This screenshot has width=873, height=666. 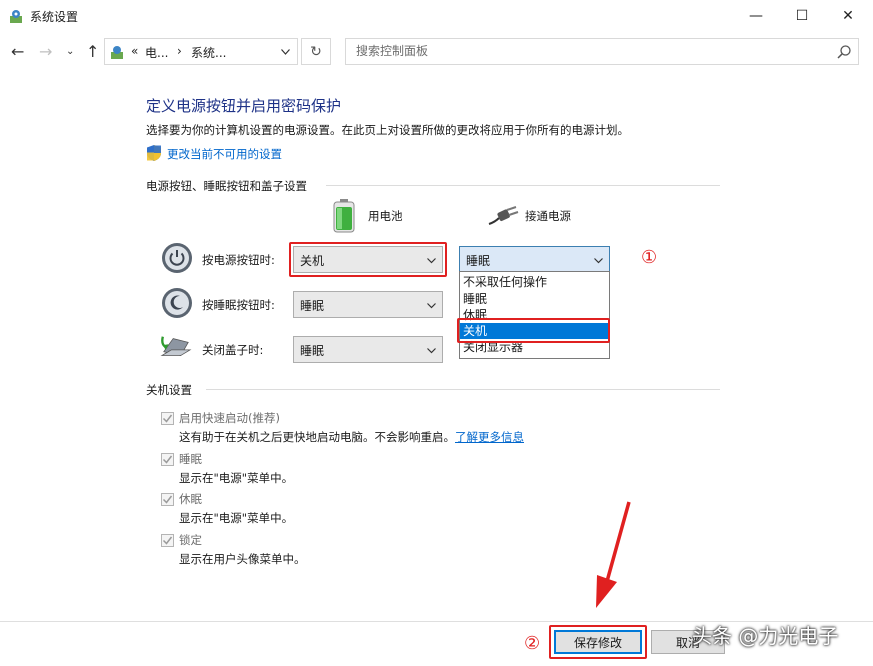 I want to click on refresh-icon: ↻, so click(x=316, y=51).